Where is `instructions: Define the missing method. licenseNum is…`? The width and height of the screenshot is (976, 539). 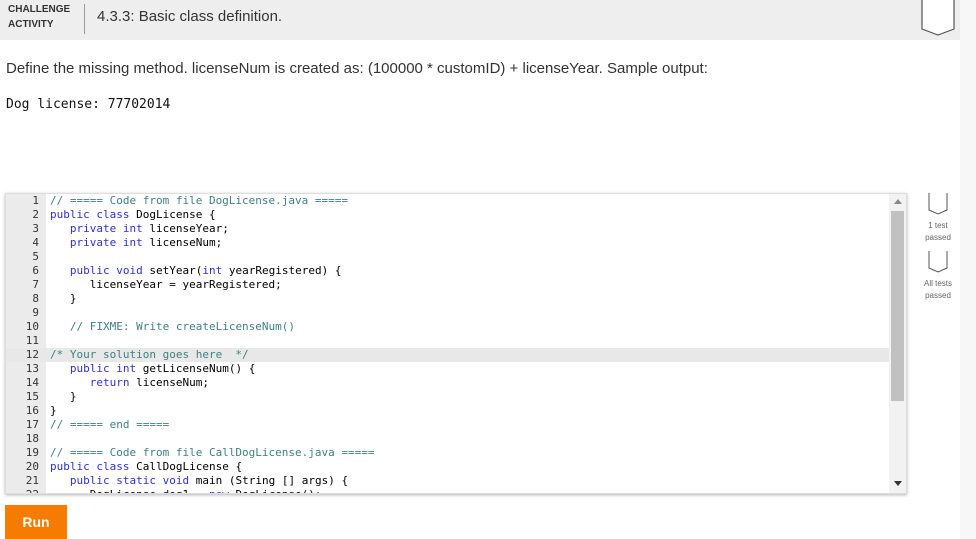
instructions: Define the missing method. licenseNum is… is located at coordinates (357, 68).